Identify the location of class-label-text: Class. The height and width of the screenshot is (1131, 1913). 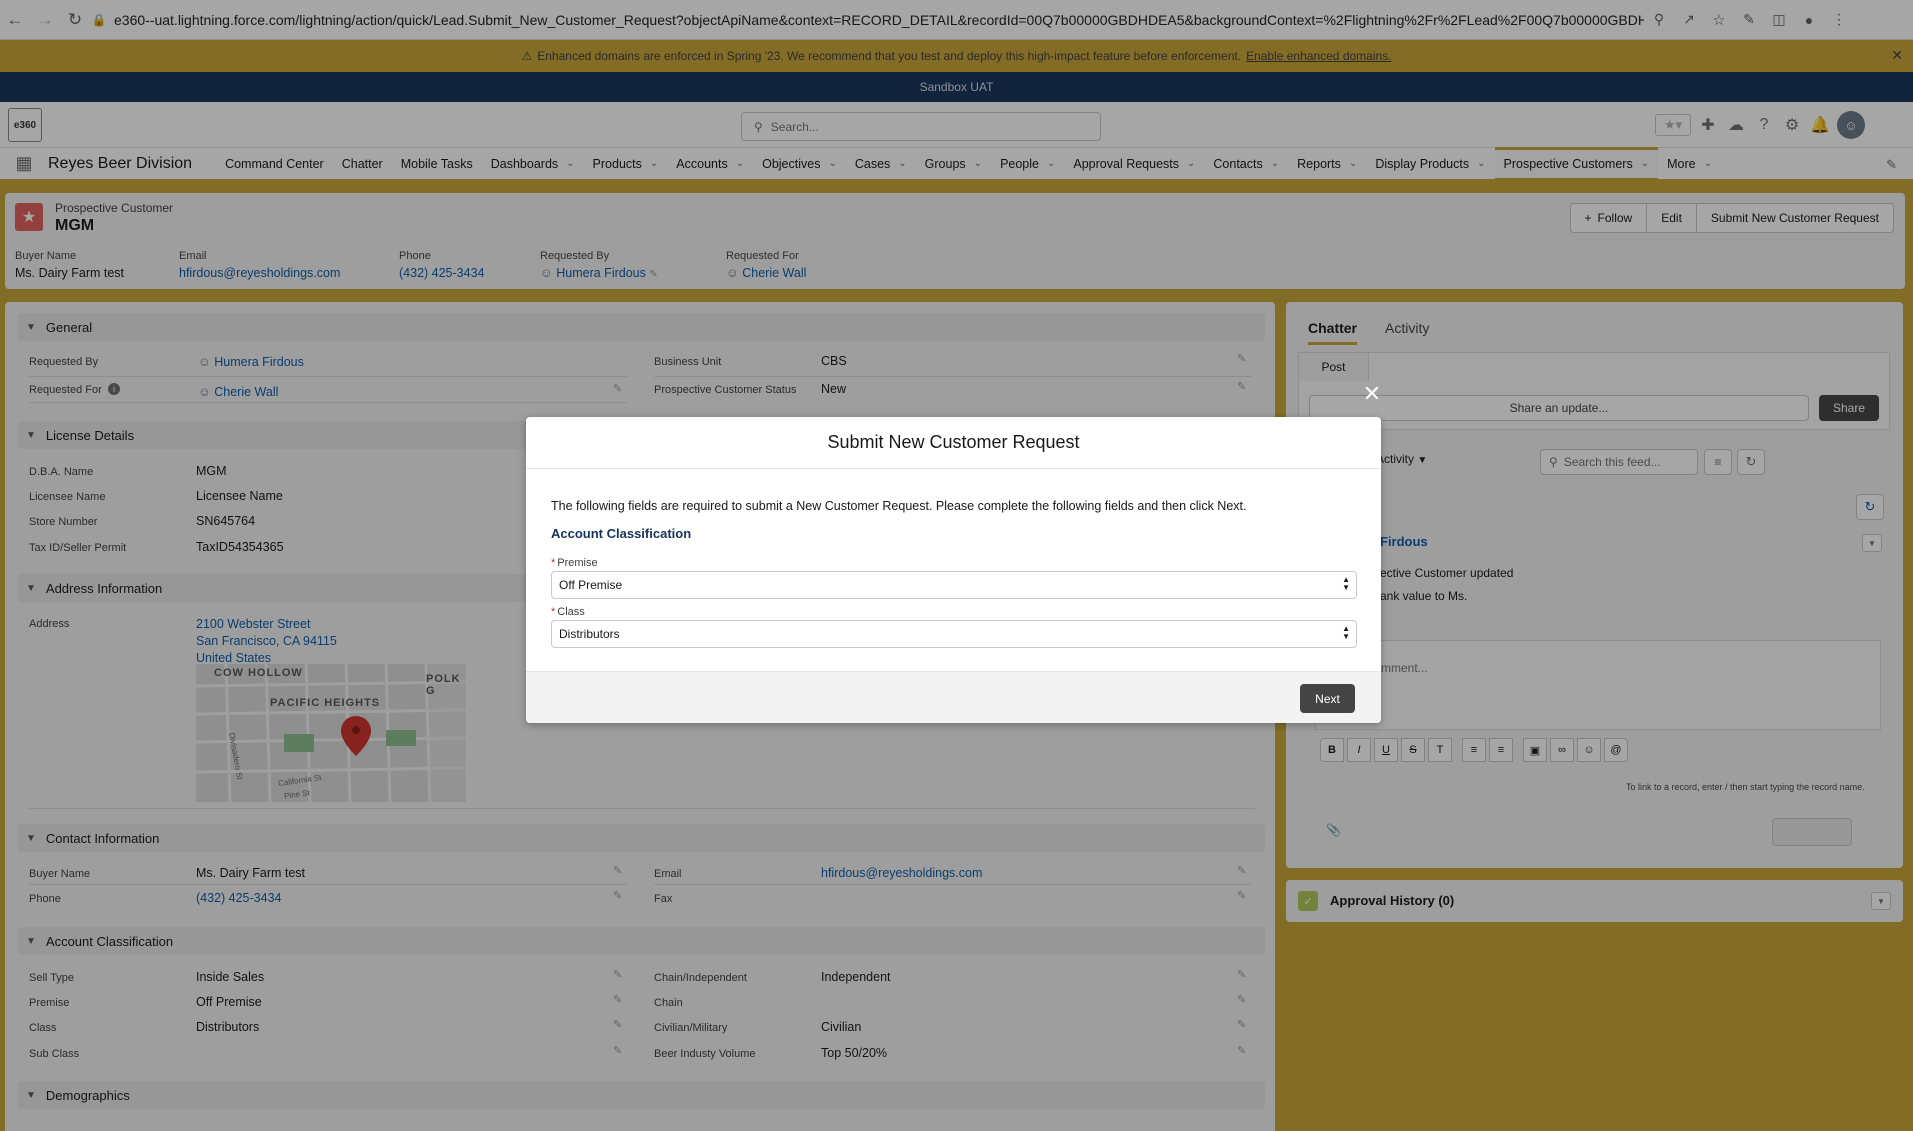
(571, 612).